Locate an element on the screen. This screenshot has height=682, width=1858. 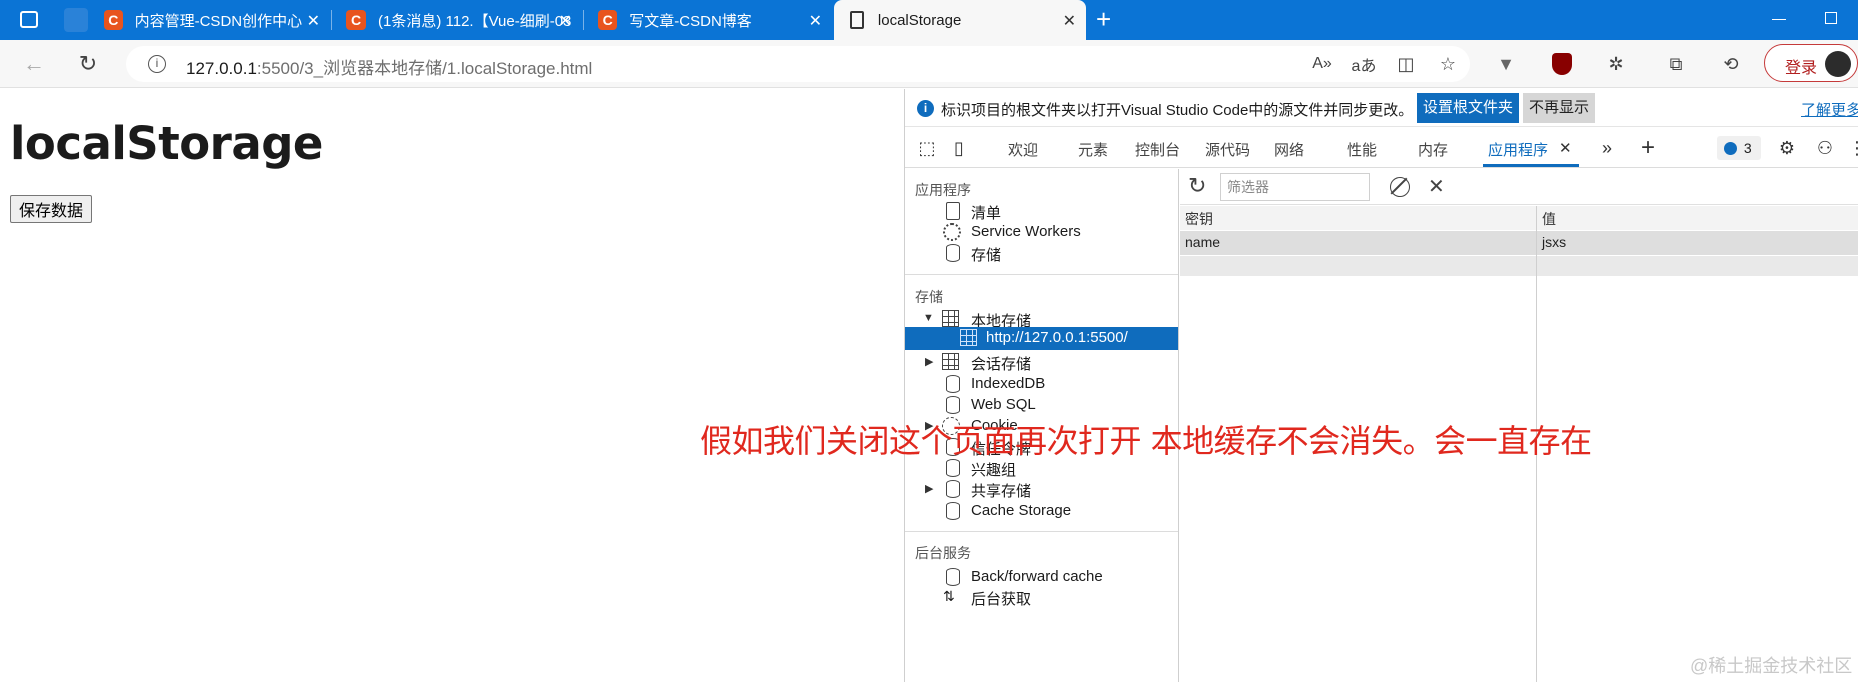
url-host: 127.0.0.1 is located at coordinates (221, 68).